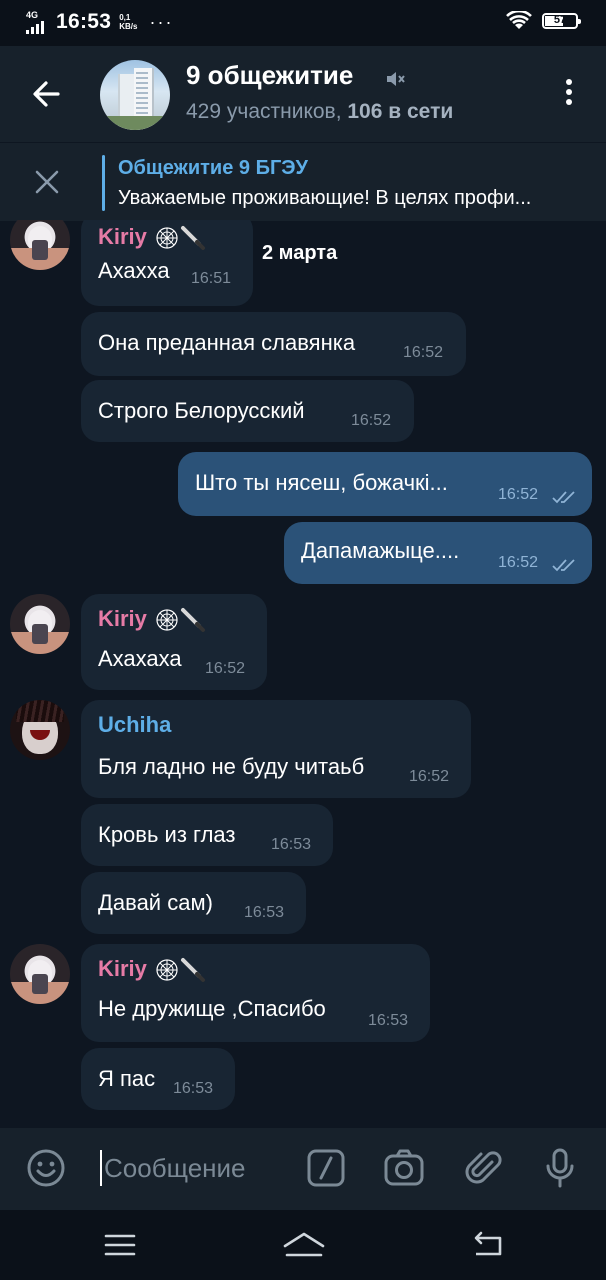 The height and width of the screenshot is (1280, 606). I want to click on network-speed: 0,1 KB/s, so click(128, 22).